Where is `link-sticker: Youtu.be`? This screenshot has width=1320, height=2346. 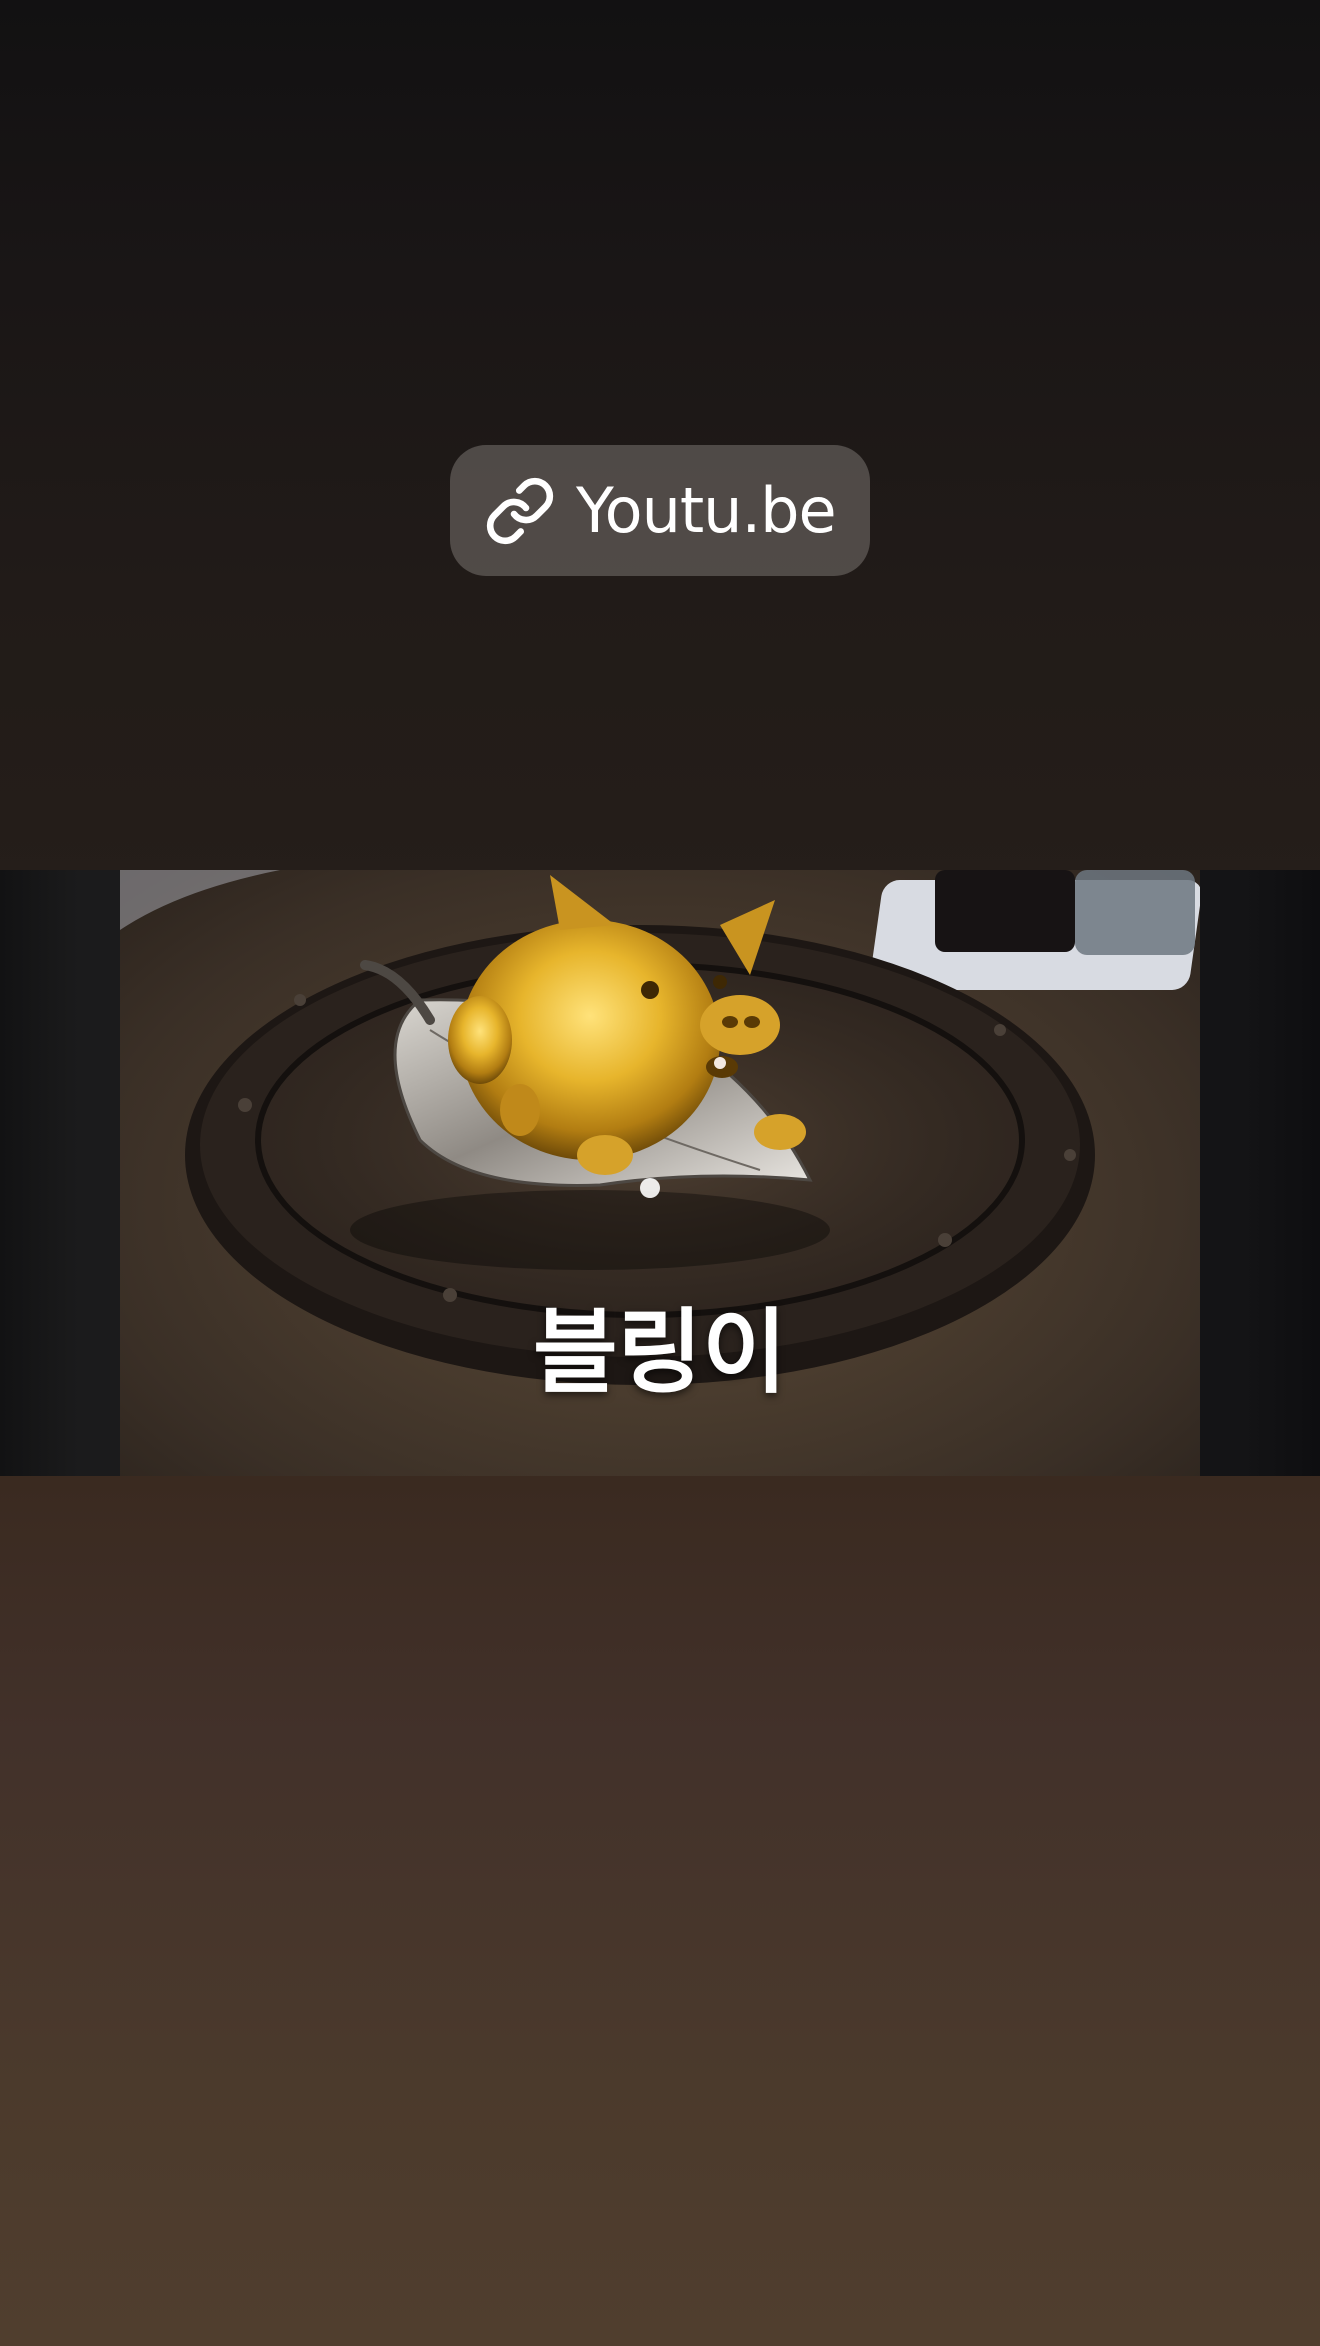 link-sticker: Youtu.be is located at coordinates (660, 510).